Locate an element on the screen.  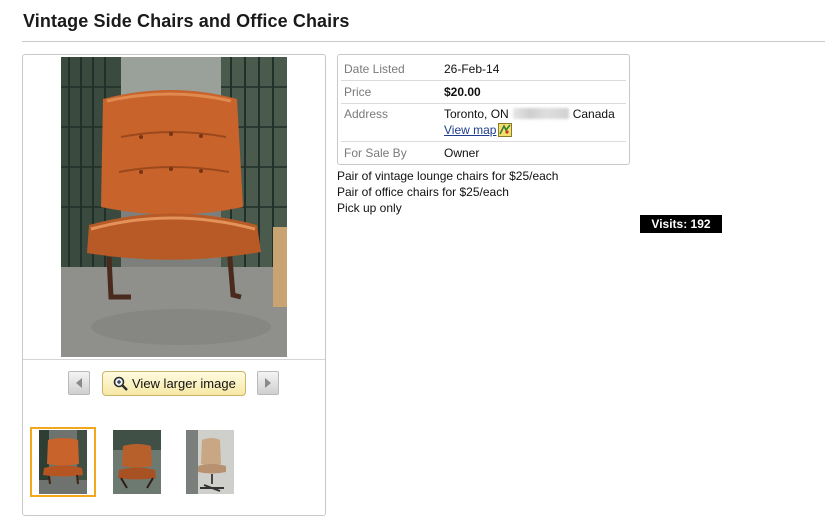
description-line-3: Pick up only is located at coordinates (369, 208).